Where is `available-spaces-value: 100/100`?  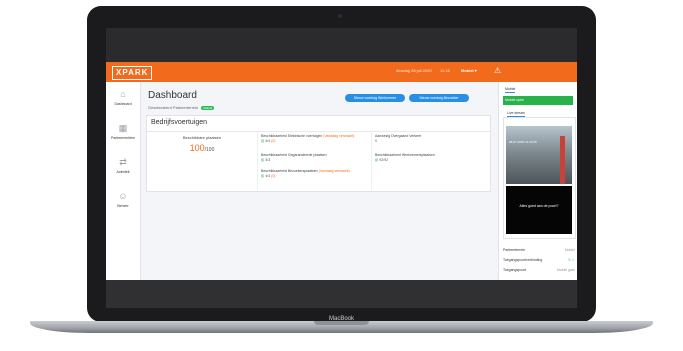 available-spaces-value: 100/100 is located at coordinates (202, 148).